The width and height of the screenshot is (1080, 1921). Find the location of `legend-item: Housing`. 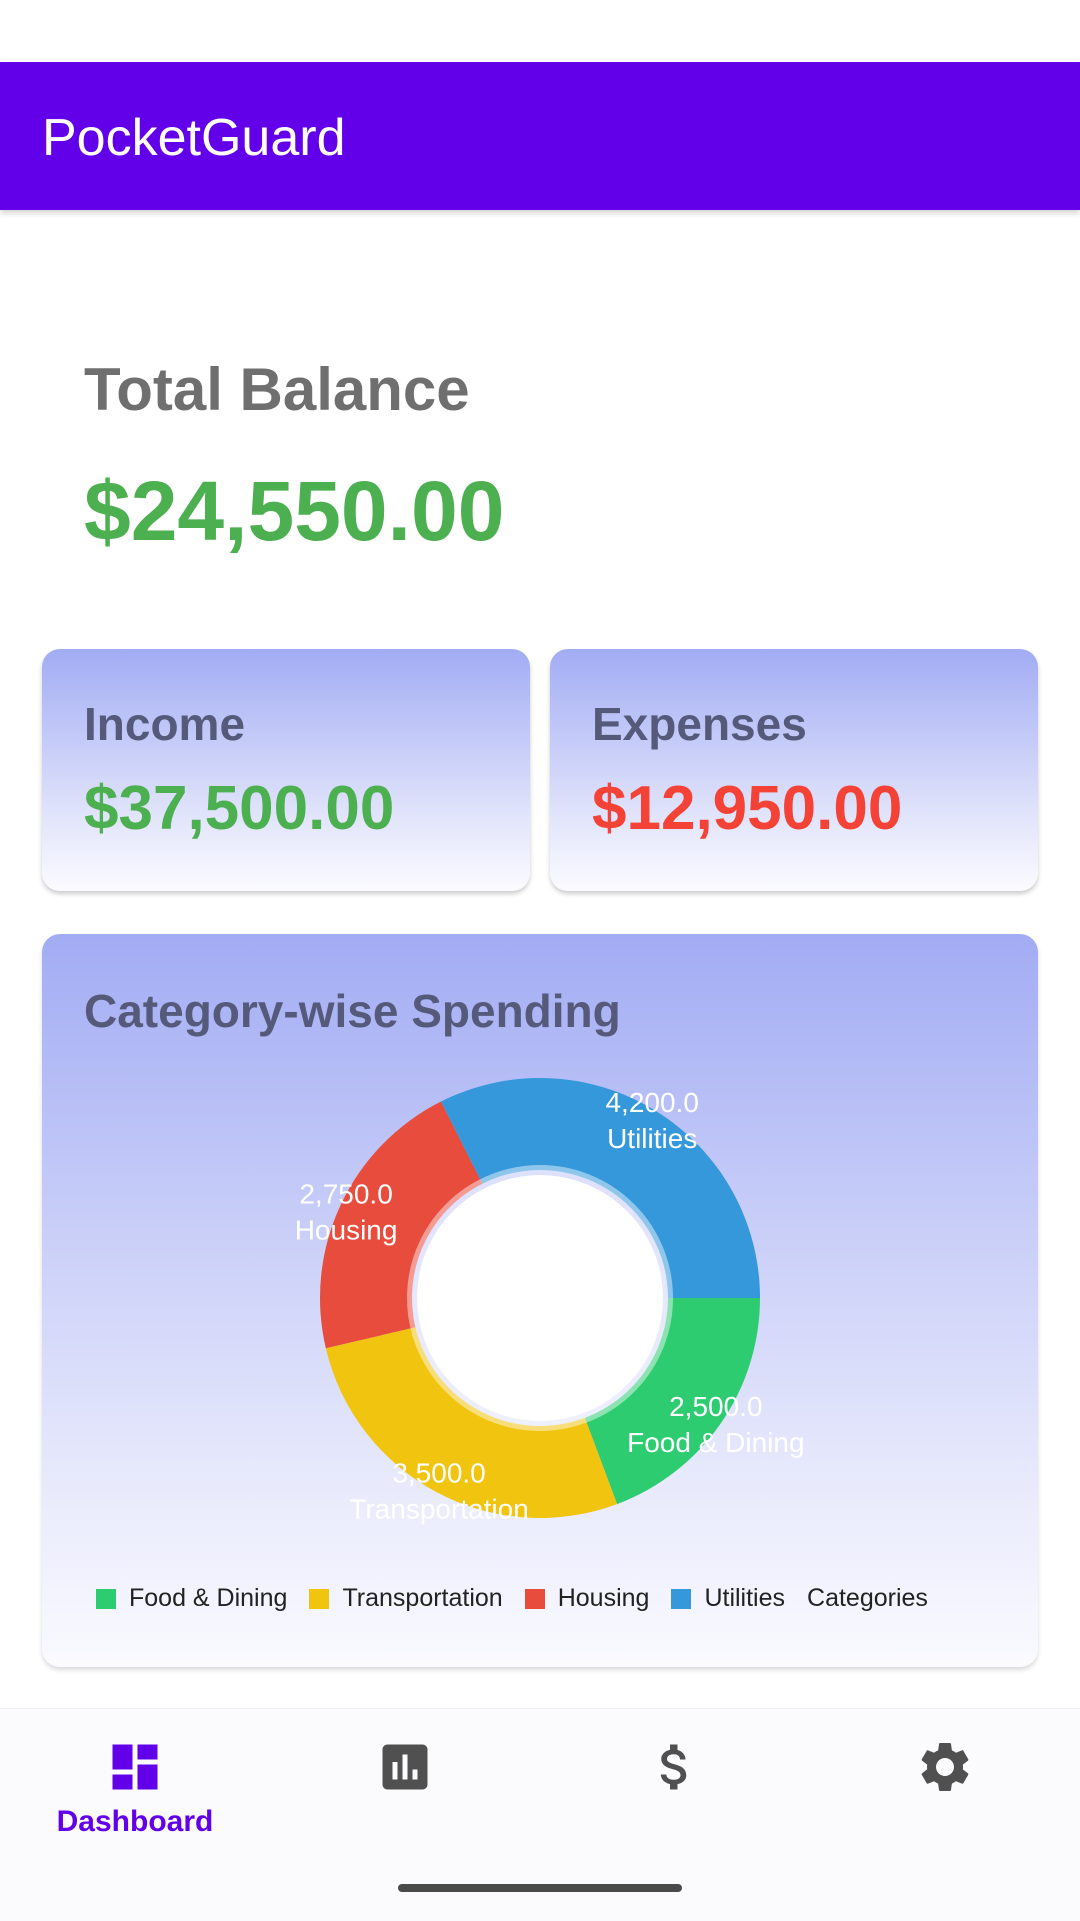

legend-item: Housing is located at coordinates (587, 1598).